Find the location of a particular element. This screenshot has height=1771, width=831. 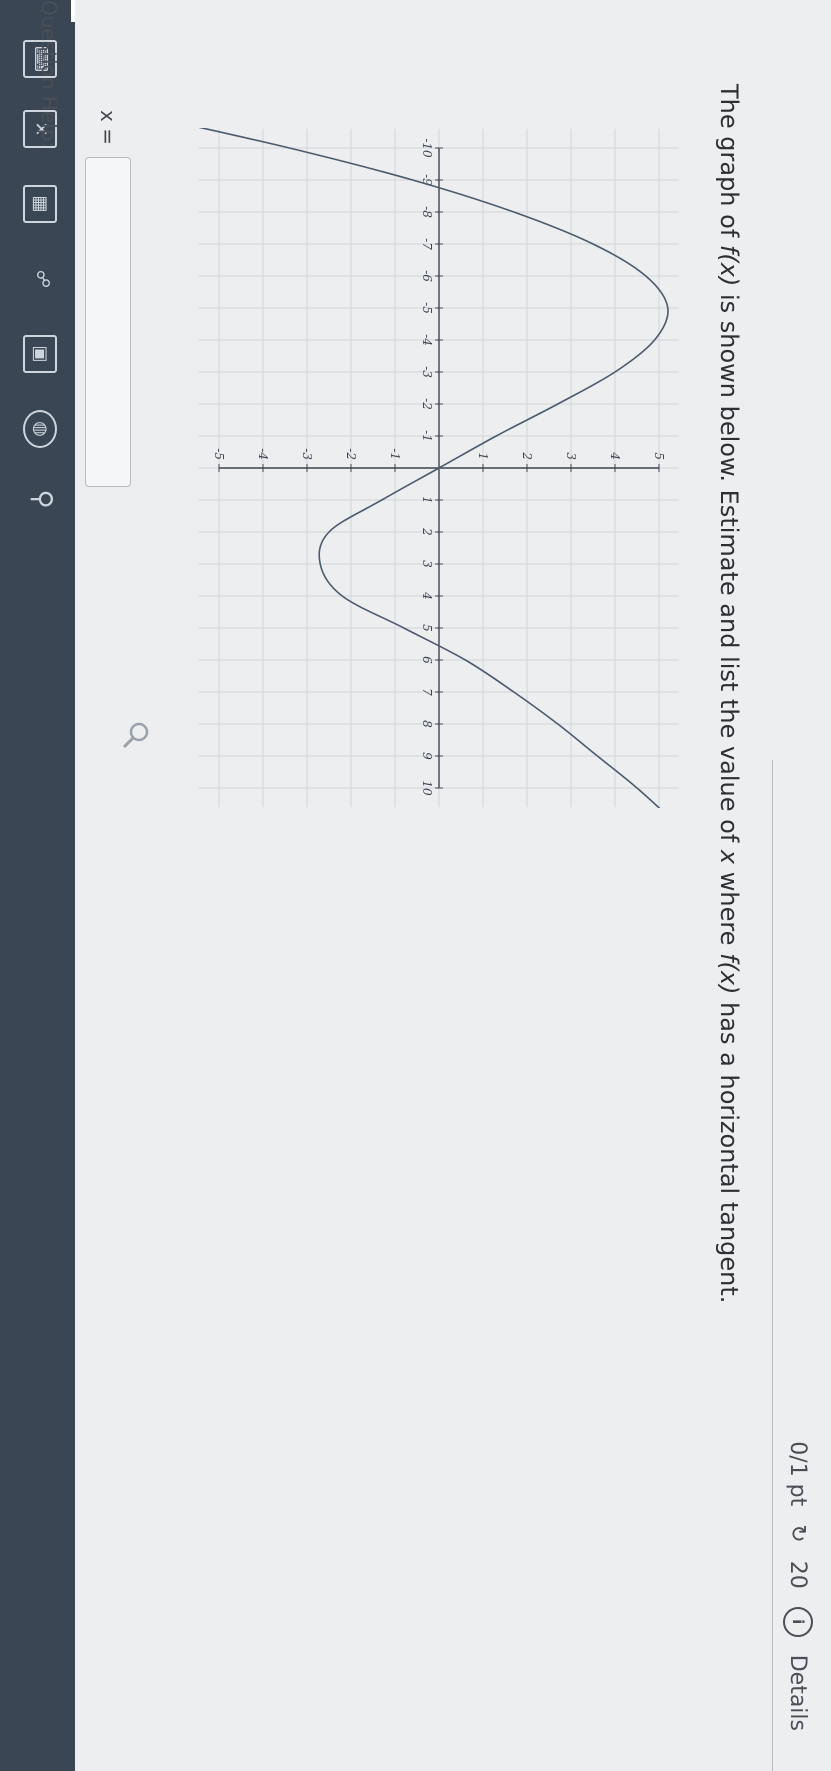

window-icon: ▣ is located at coordinates (40, 354).